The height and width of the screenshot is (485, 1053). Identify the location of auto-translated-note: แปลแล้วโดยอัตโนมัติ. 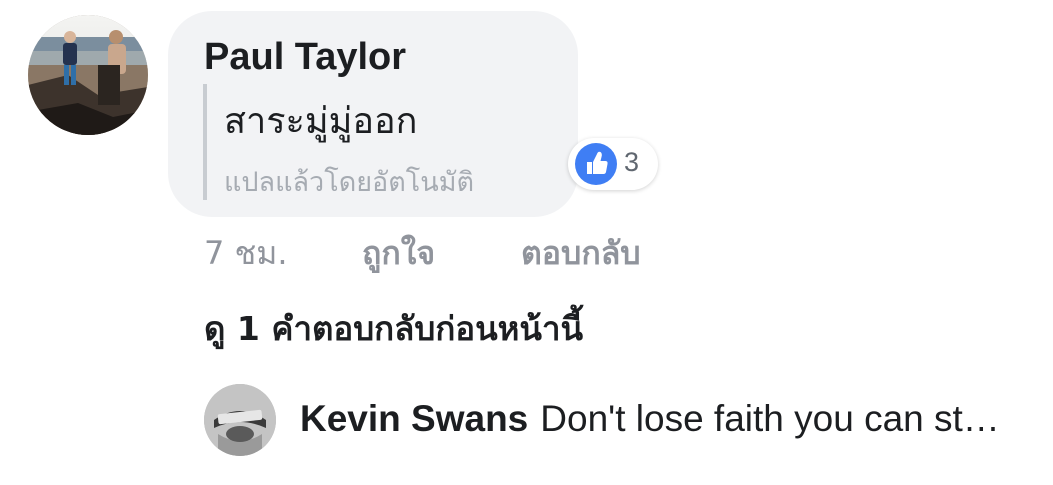
(349, 181).